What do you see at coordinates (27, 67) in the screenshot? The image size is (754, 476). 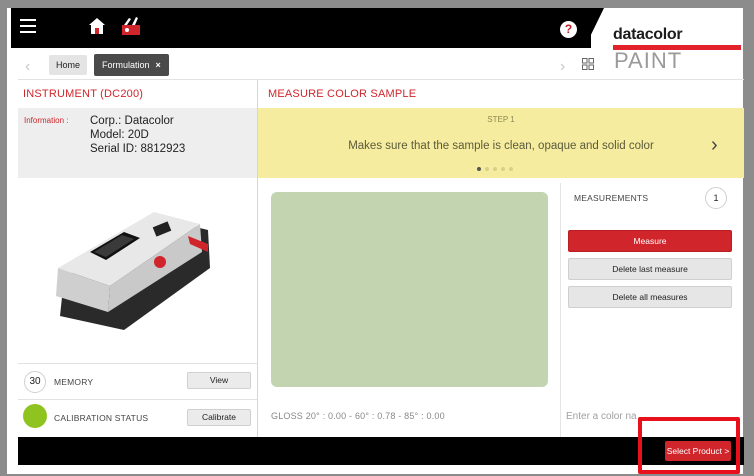 I see `back-chevron-icon: ‹` at bounding box center [27, 67].